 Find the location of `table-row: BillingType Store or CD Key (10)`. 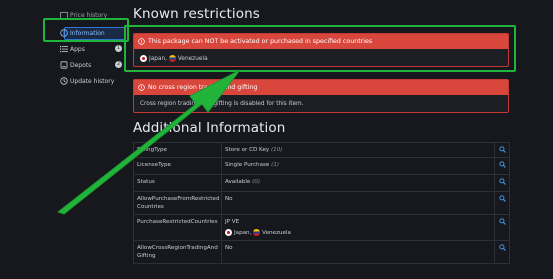

table-row: BillingType Store or CD Key (10) is located at coordinates (321, 150).